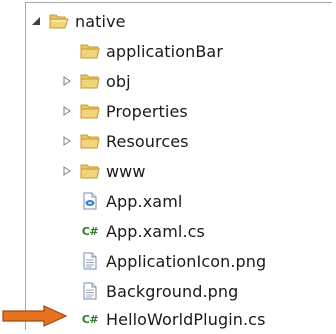 The image size is (336, 334). Describe the element at coordinates (103, 171) in the screenshot. I see `tree-item-www: www` at that location.